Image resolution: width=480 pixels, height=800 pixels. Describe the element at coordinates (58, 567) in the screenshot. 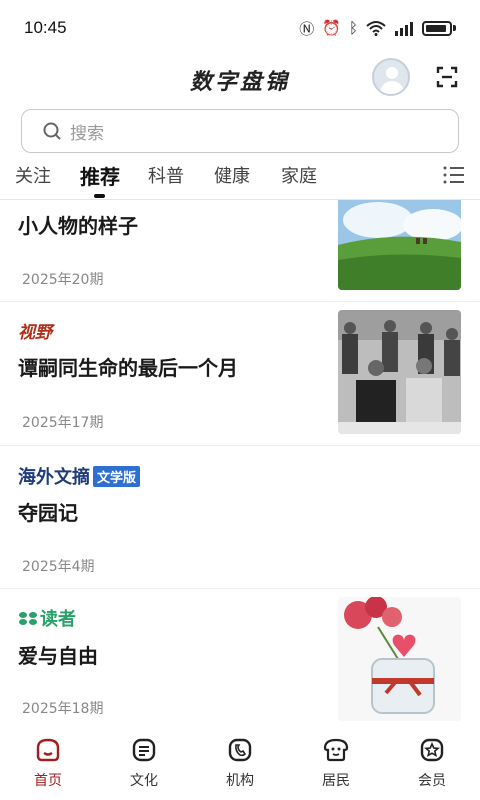

I see `article-issue: 2025年4期` at that location.